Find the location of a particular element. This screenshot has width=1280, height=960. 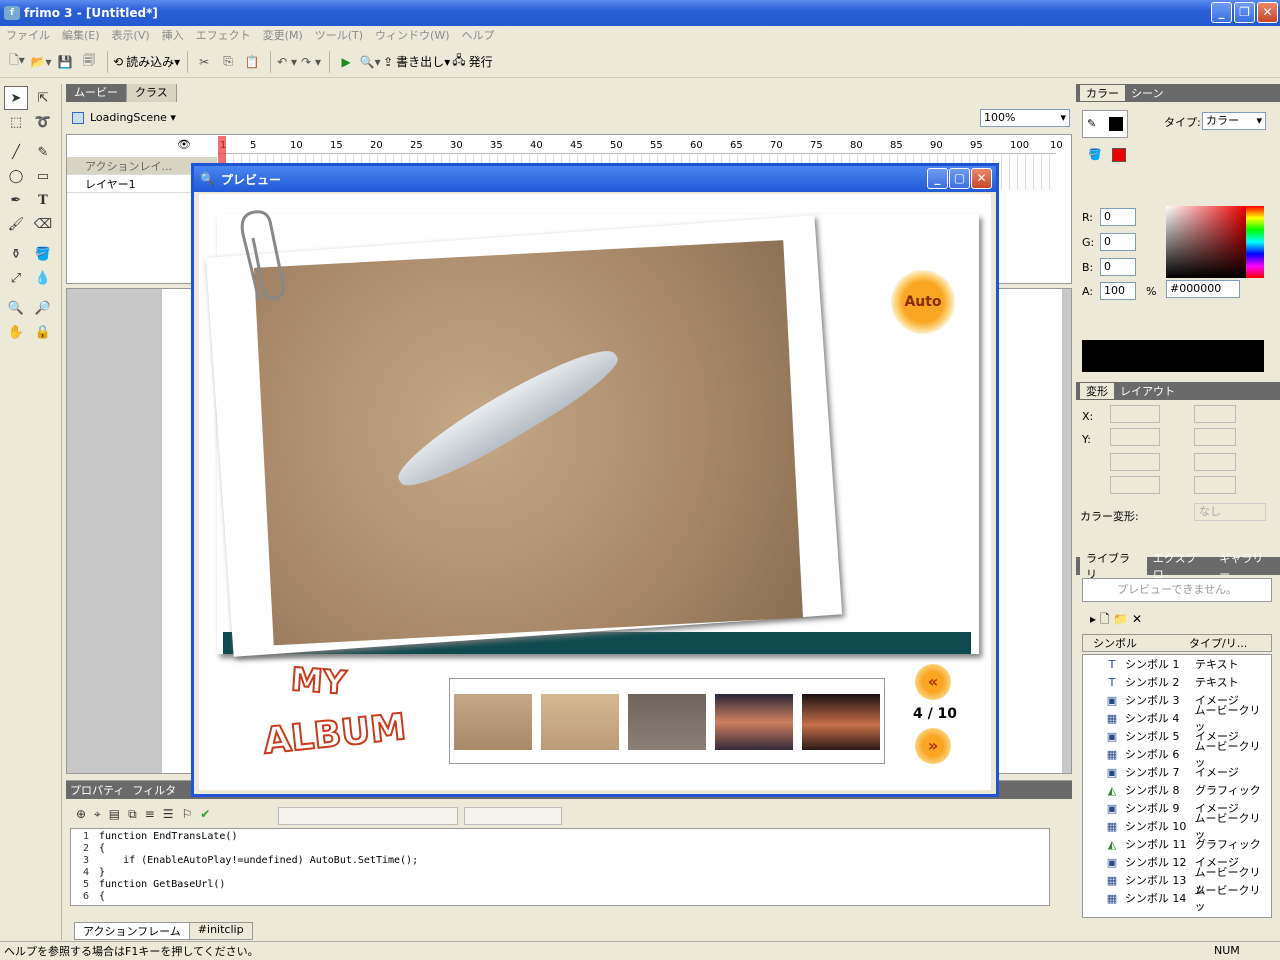

pencil-icon: ✎ is located at coordinates (43, 152).